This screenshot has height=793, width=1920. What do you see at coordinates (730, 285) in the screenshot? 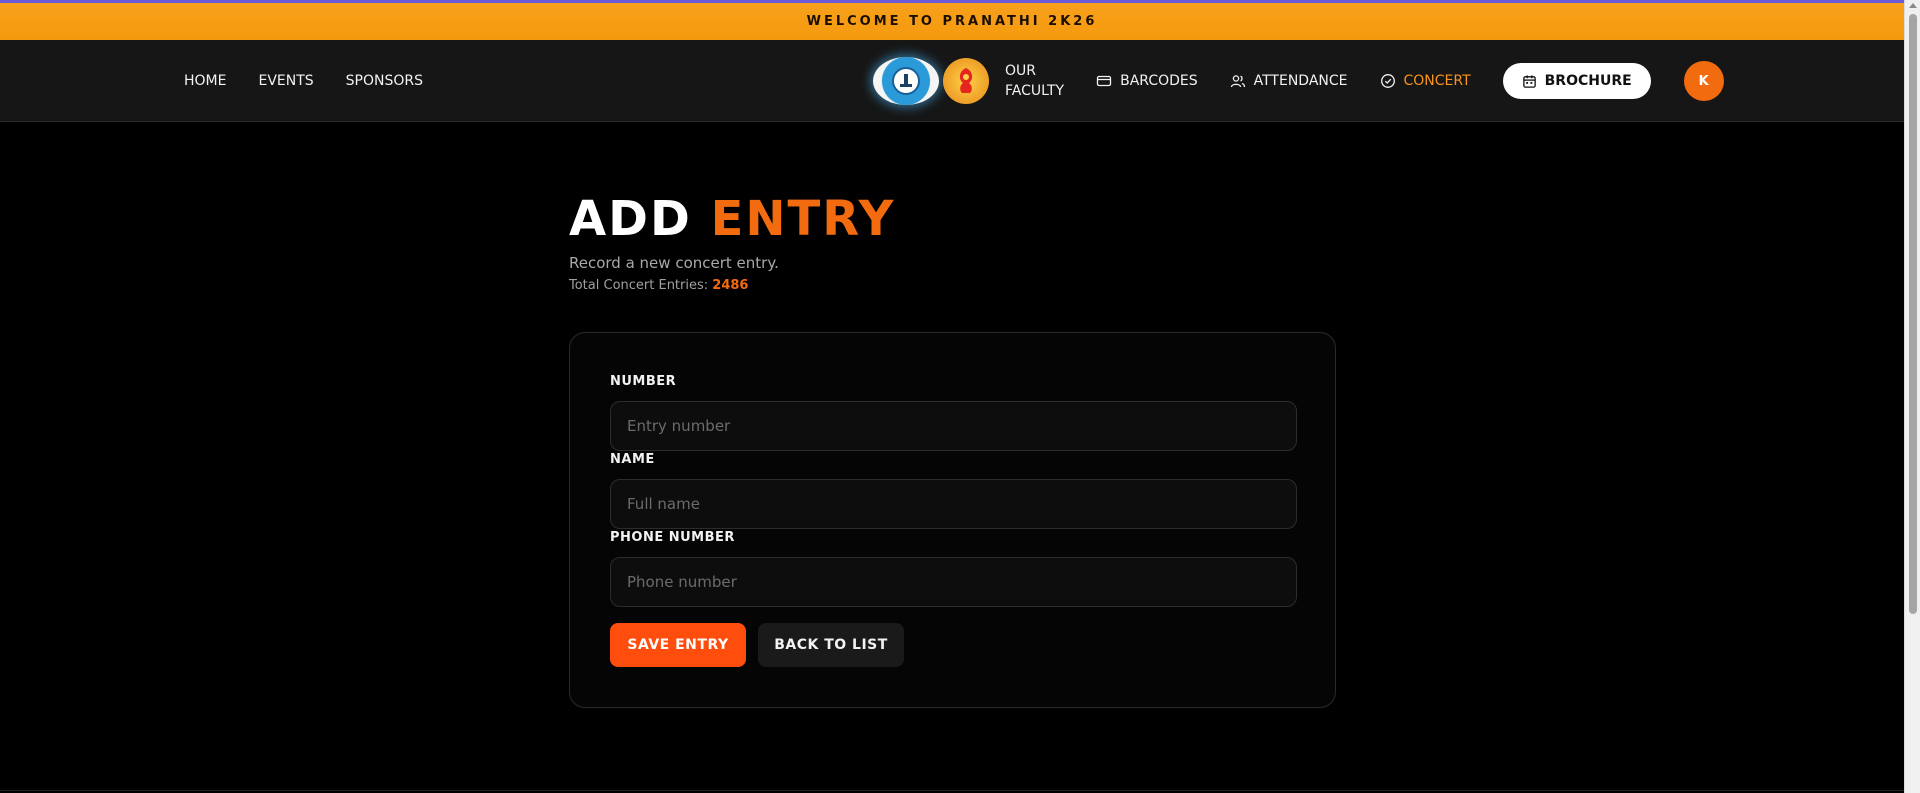
I see `entry-counter-value: 2486` at bounding box center [730, 285].